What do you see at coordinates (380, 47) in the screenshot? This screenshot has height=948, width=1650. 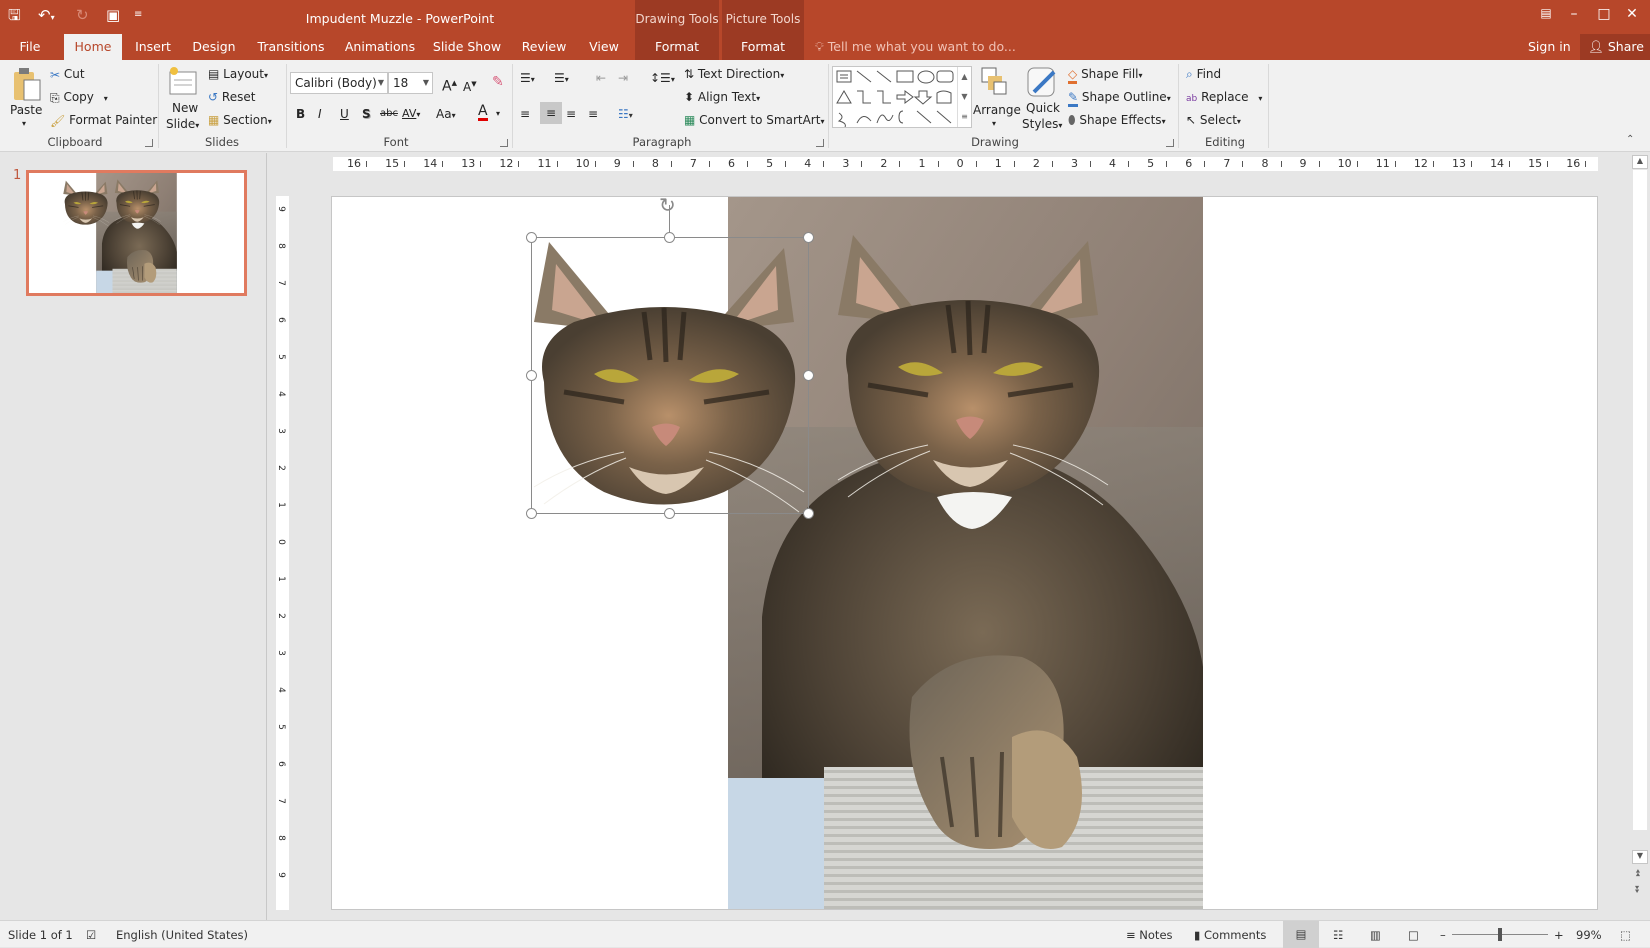 I see `tab-animations: Animations` at bounding box center [380, 47].